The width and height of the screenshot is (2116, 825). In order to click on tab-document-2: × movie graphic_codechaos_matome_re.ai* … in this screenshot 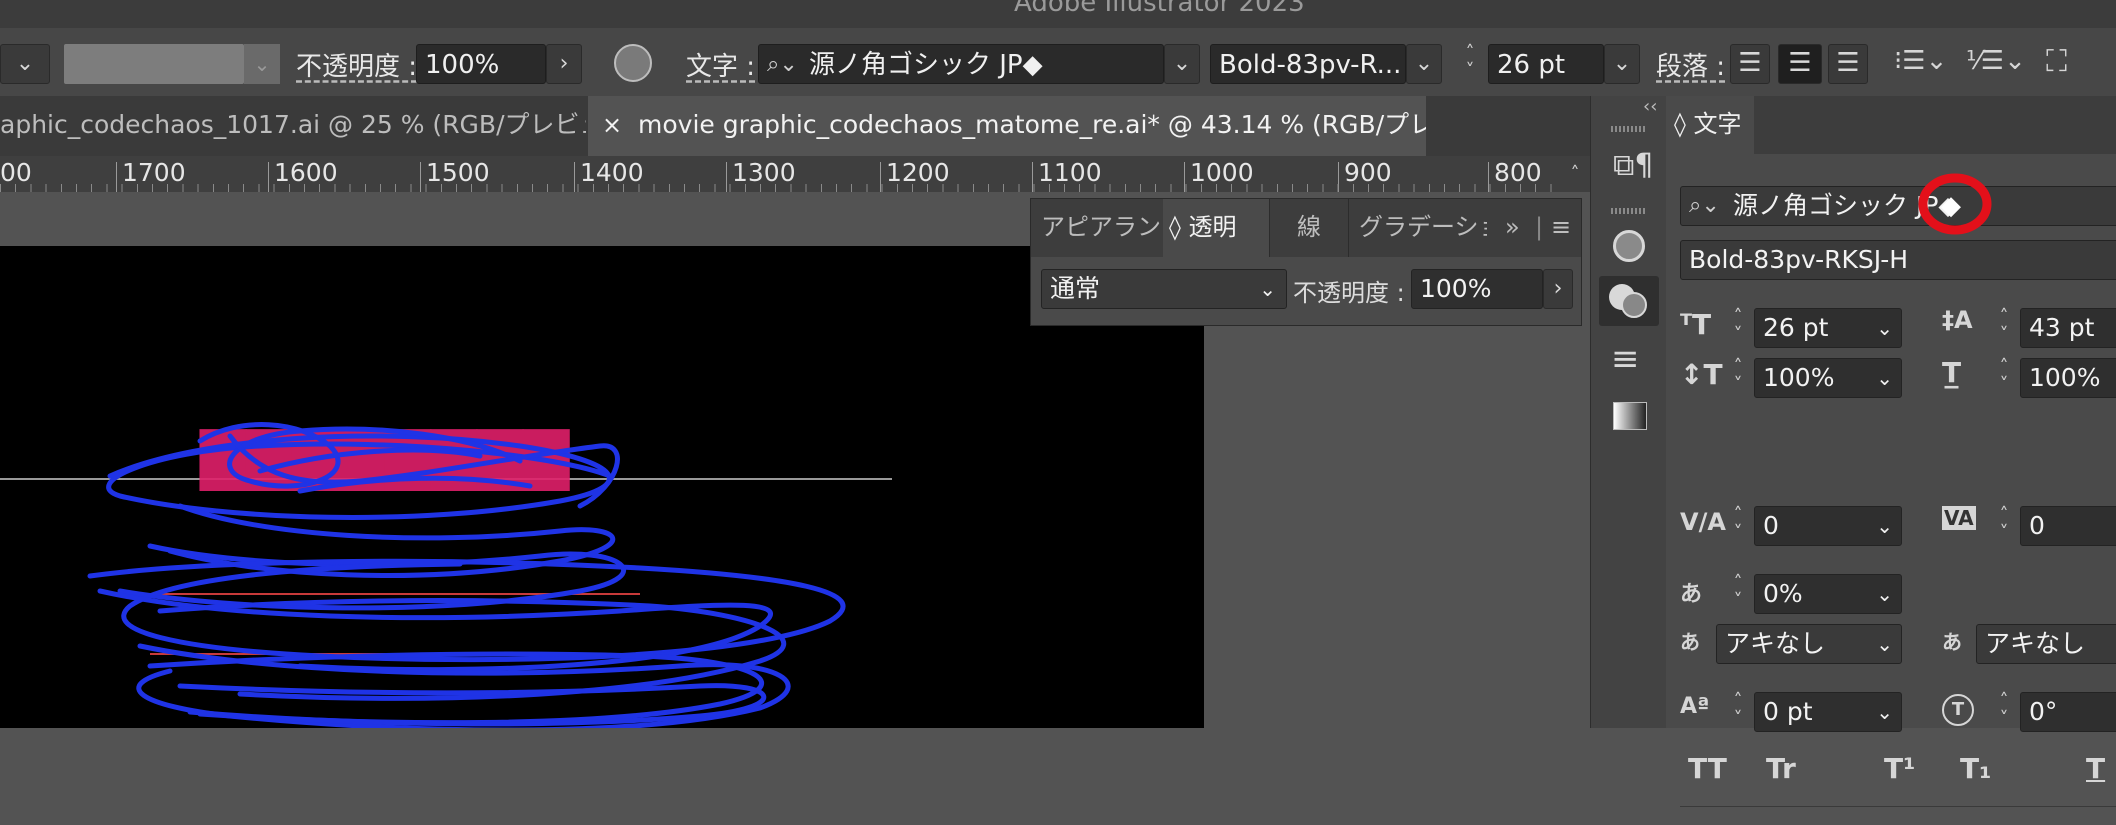, I will do `click(1007, 126)`.